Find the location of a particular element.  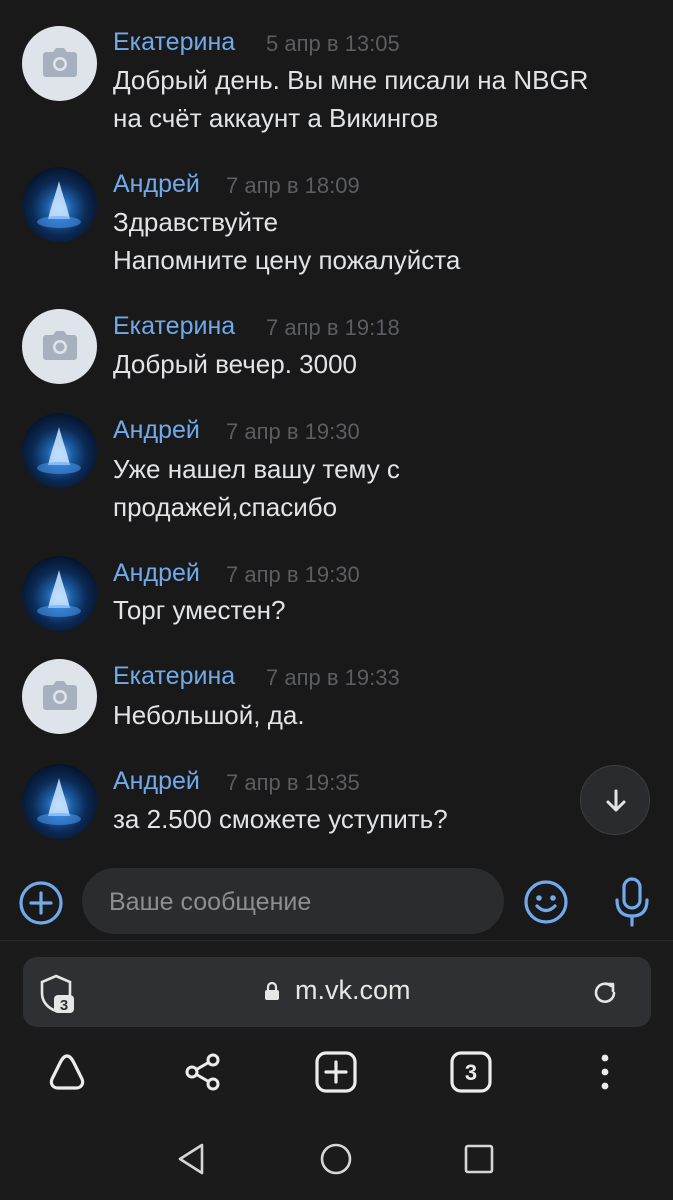

message-line: продажей,спасибо is located at coordinates (225, 507).